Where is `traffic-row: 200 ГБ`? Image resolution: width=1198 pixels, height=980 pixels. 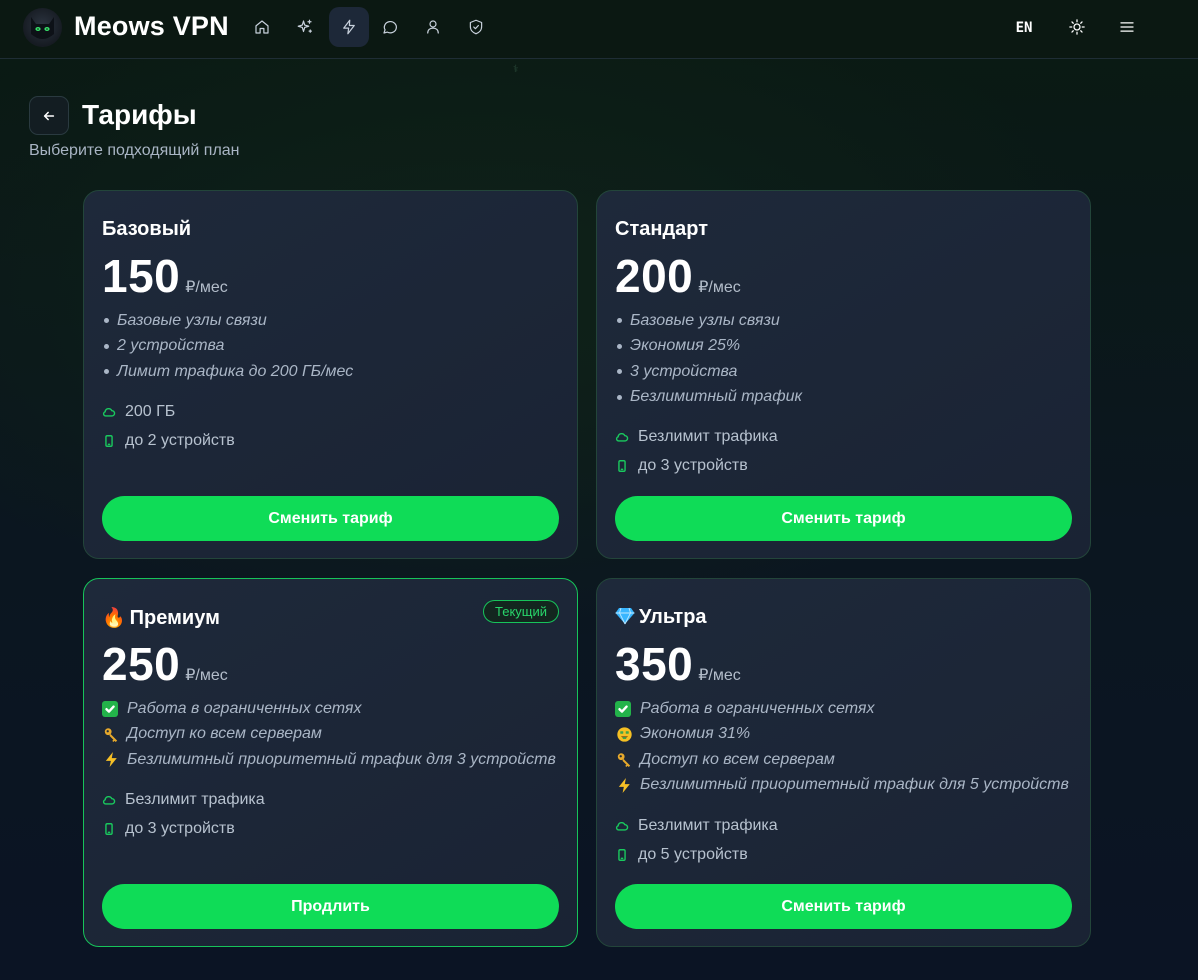
traffic-row: 200 ГБ is located at coordinates (168, 411).